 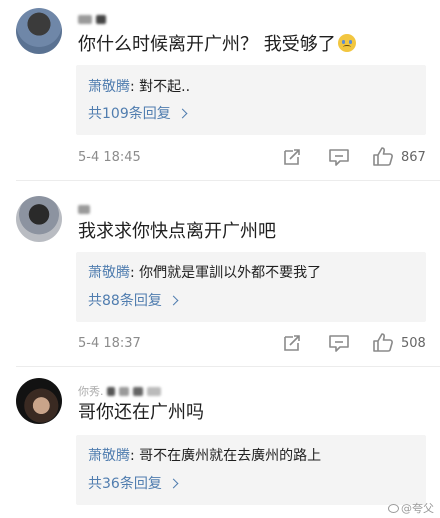 What do you see at coordinates (177, 231) in the screenshot?
I see `comment-text: 我求求你快点离开广州吧` at bounding box center [177, 231].